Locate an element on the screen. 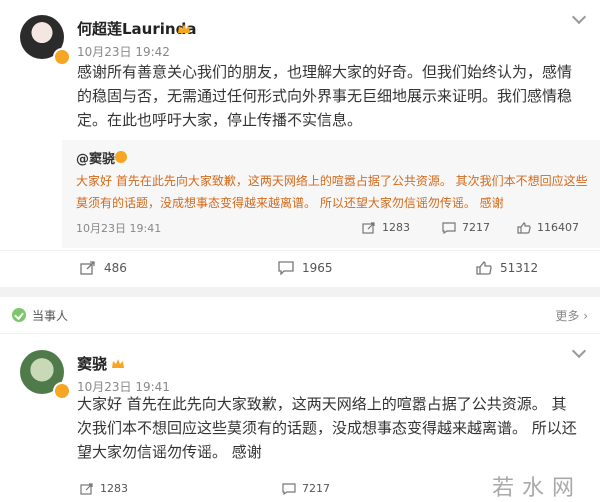 The height and width of the screenshot is (502, 600). reposts-count: 486 is located at coordinates (115, 268).